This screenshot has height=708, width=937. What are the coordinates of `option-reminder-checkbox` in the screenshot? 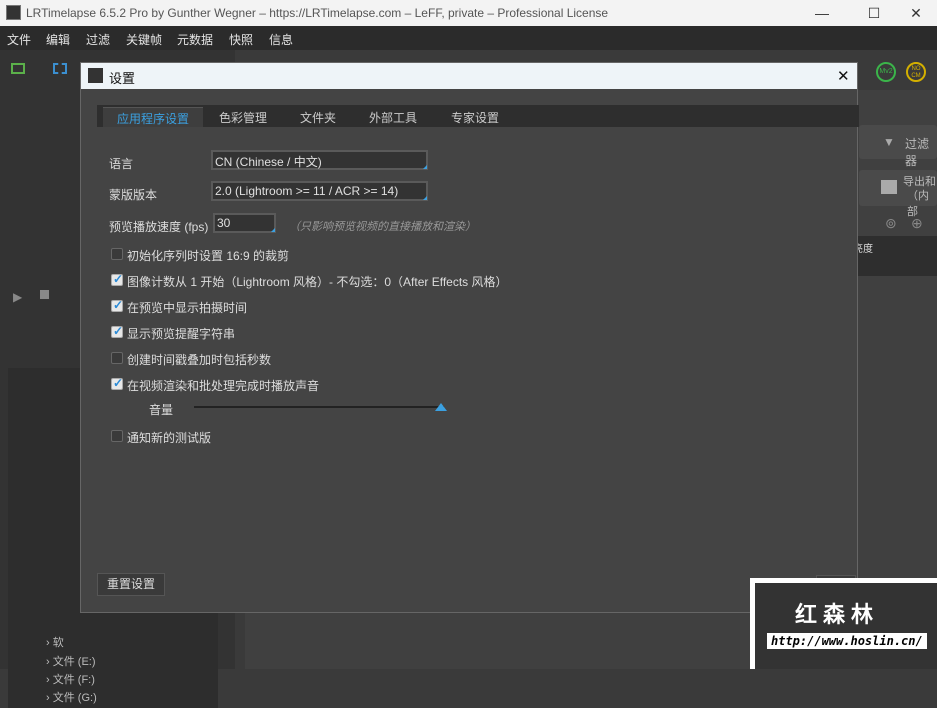 It's located at (117, 331).